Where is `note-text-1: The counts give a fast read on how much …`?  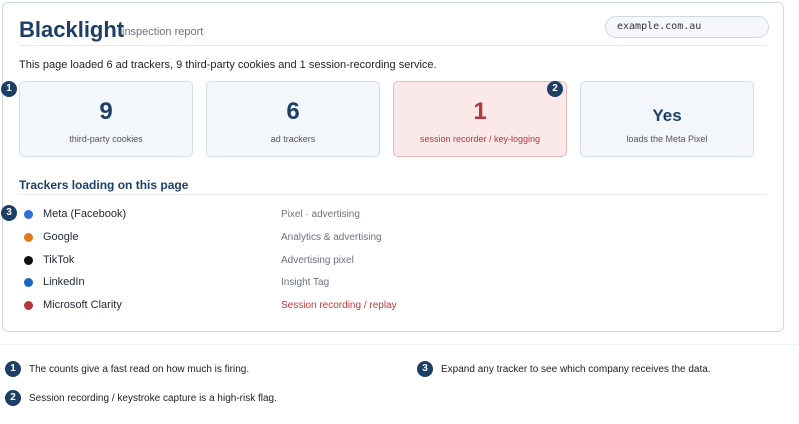 note-text-1: The counts give a fast read on how much … is located at coordinates (139, 369).